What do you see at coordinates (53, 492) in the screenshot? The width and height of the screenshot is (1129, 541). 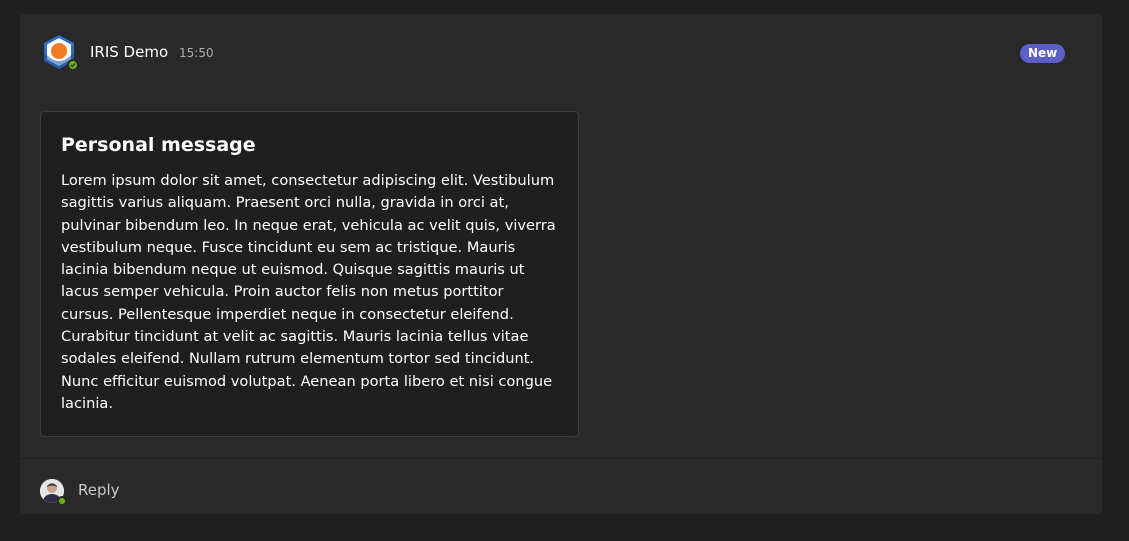 I see `user-avatar-icon` at bounding box center [53, 492].